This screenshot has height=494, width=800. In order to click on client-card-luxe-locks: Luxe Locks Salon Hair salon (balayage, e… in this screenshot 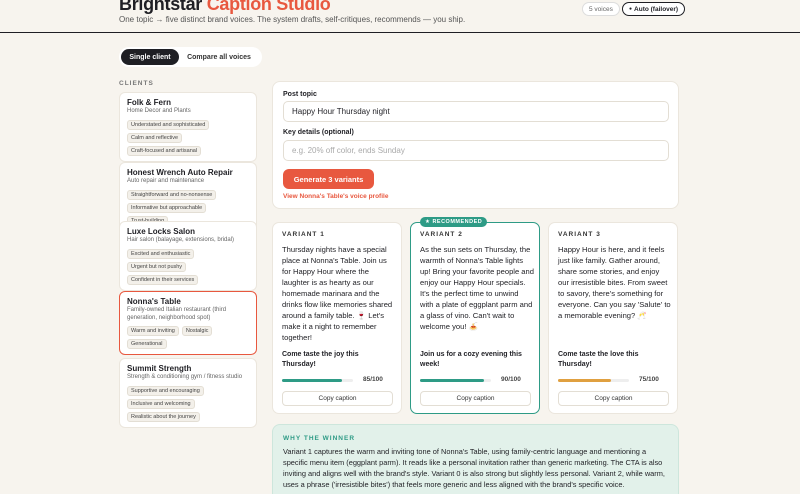, I will do `click(188, 256)`.